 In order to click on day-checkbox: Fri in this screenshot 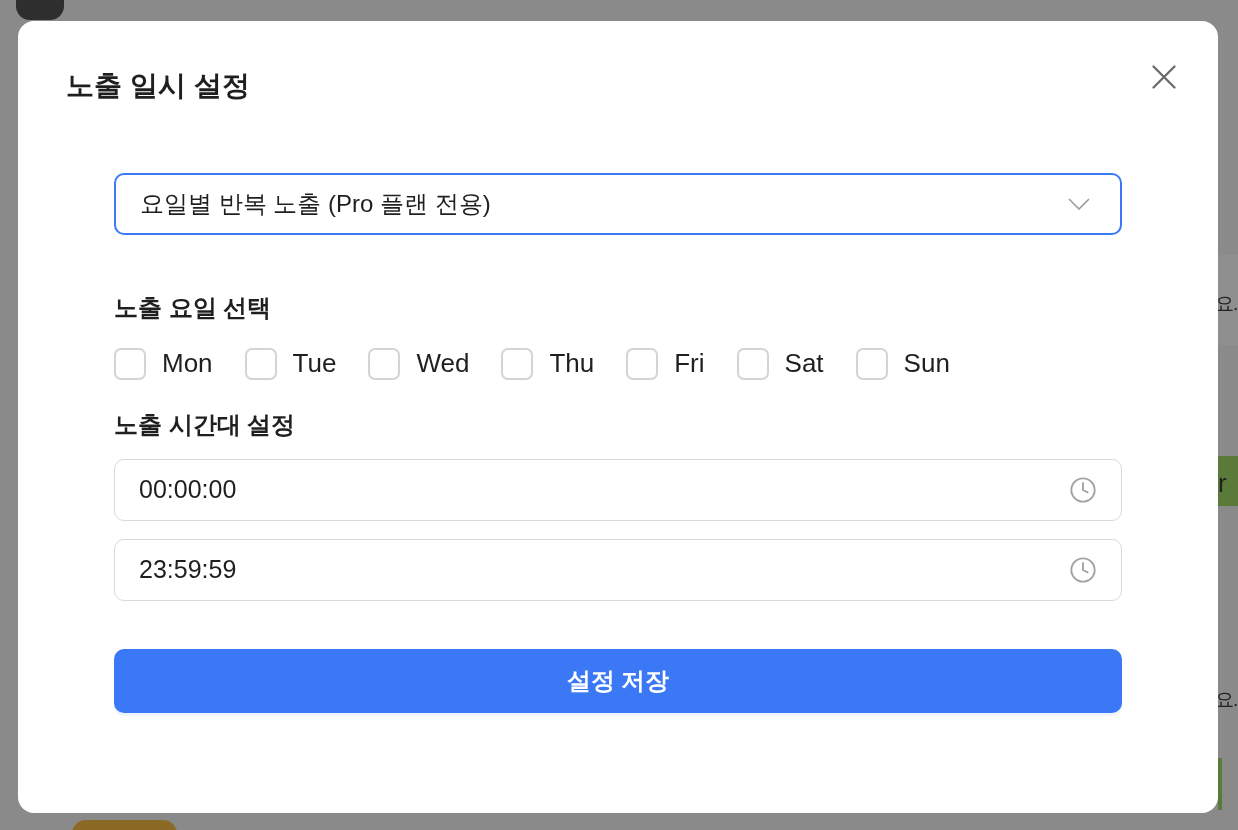, I will do `click(665, 363)`.